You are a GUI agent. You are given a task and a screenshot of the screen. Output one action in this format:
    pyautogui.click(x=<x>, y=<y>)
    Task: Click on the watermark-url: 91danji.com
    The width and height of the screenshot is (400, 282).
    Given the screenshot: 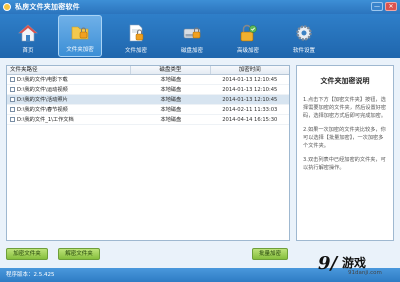 What is the action you would take?
    pyautogui.click(x=365, y=273)
    